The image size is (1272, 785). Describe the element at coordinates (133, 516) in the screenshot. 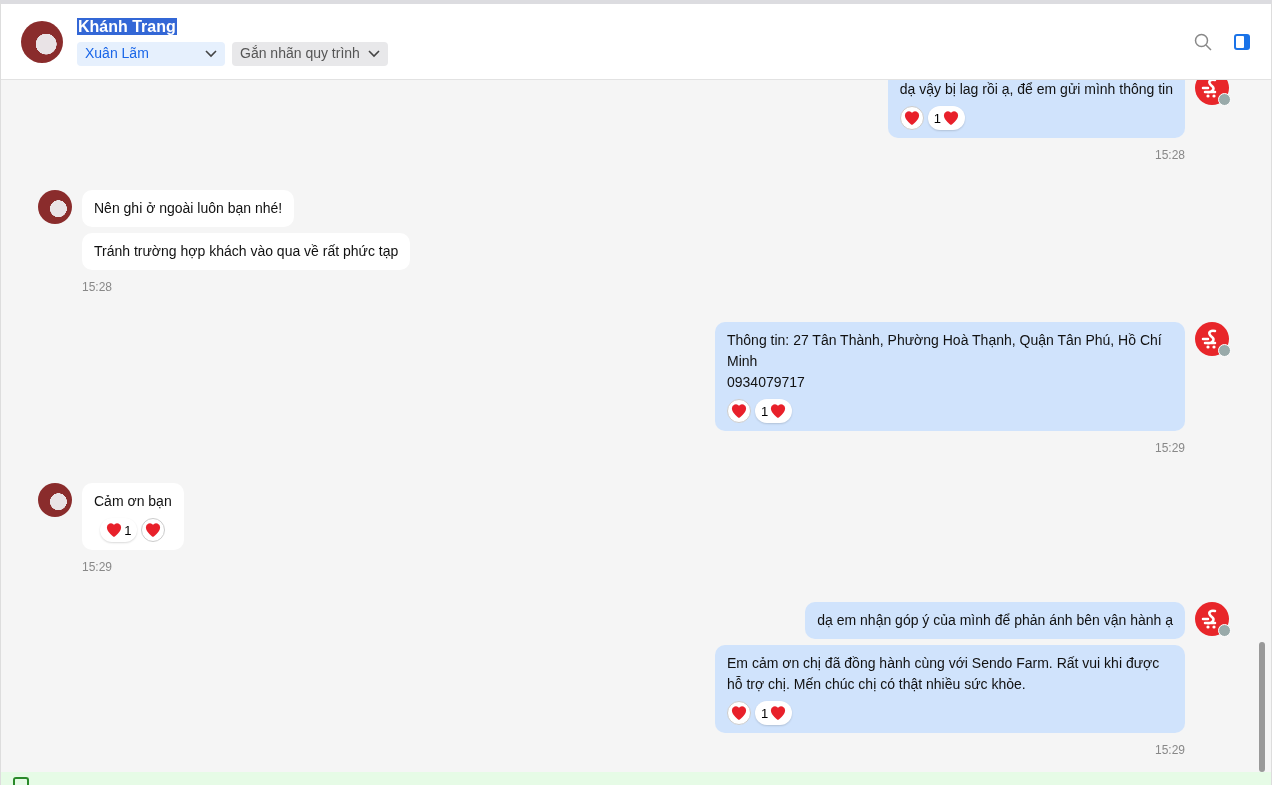

I see `message-bubble: Cảm ơn bạn 1` at that location.